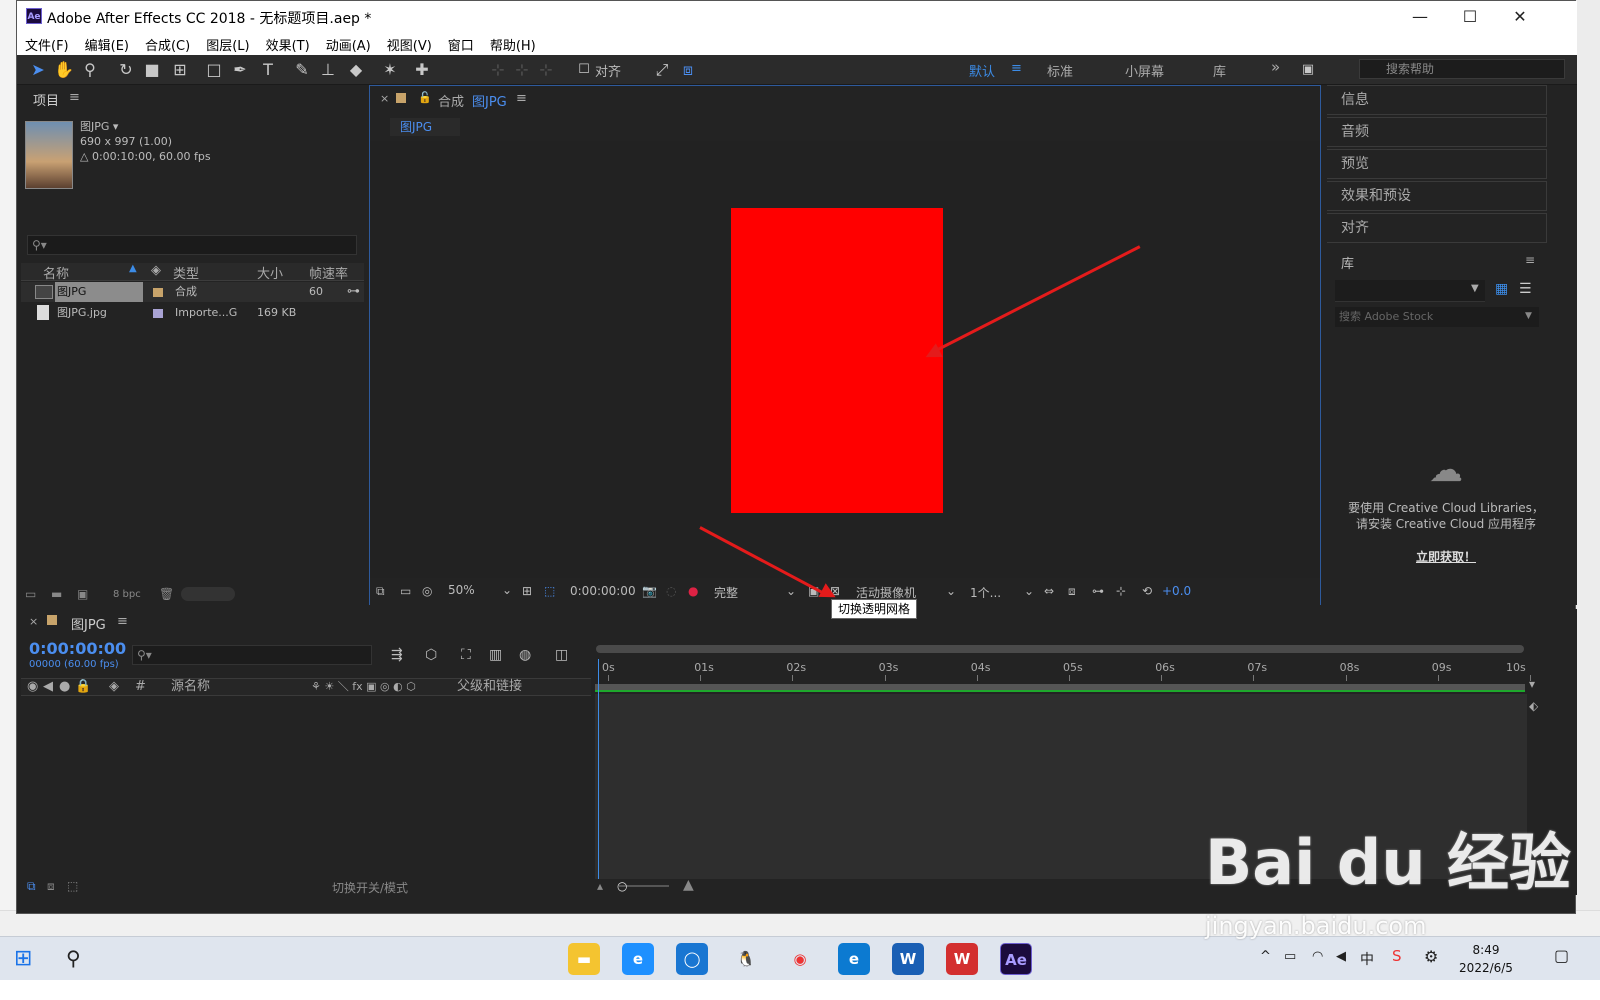  What do you see at coordinates (1072, 591) in the screenshot?
I see `timeline-link-icon: ⧈` at bounding box center [1072, 591].